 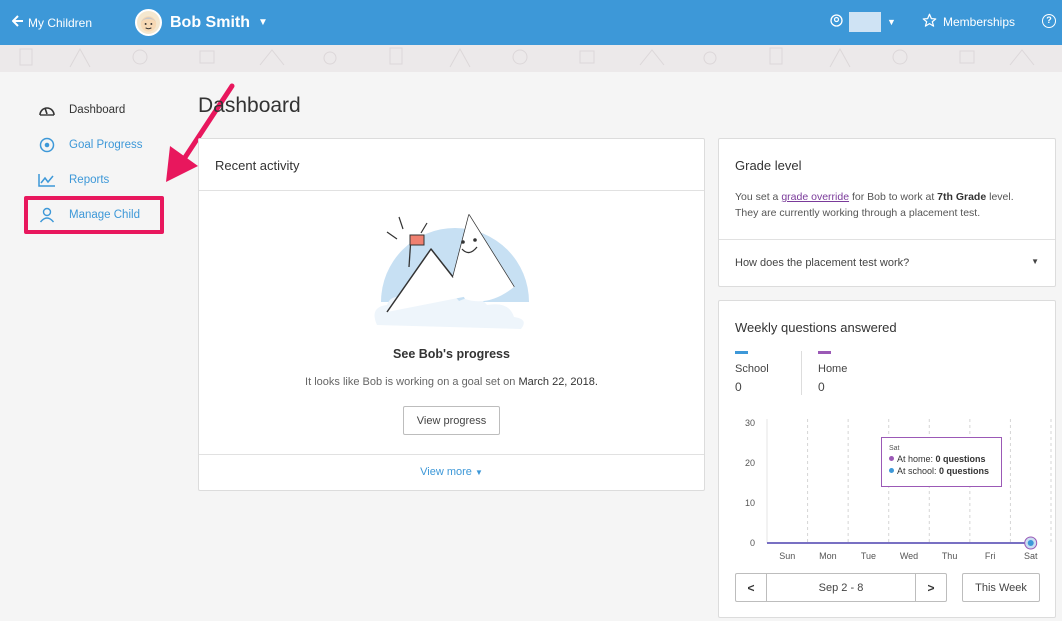 I want to click on back-label: My Children, so click(x=60, y=22).